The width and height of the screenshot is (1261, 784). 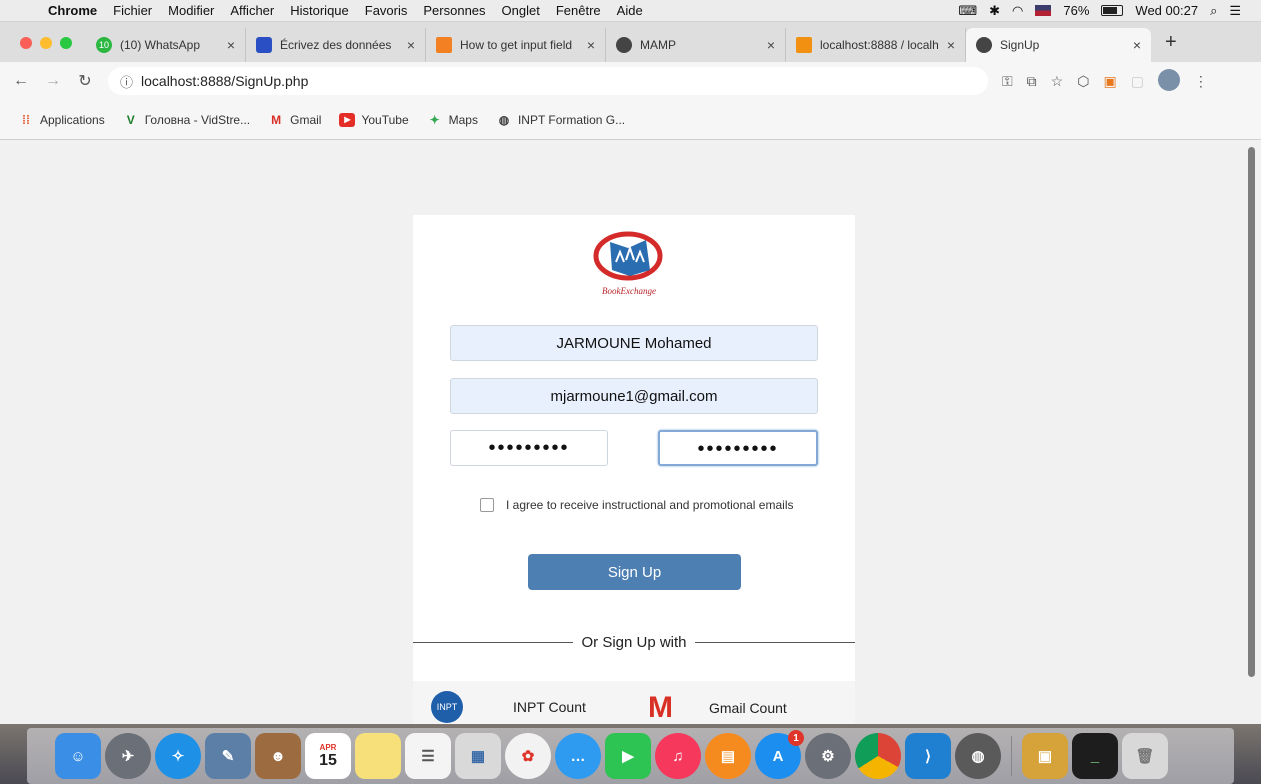 I want to click on password-input: •••••••••, so click(x=529, y=448).